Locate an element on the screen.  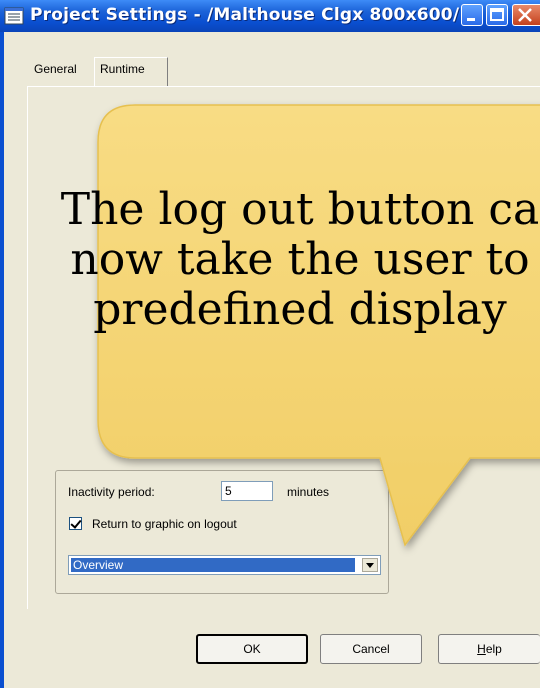
project-icon is located at coordinates (14, 16).